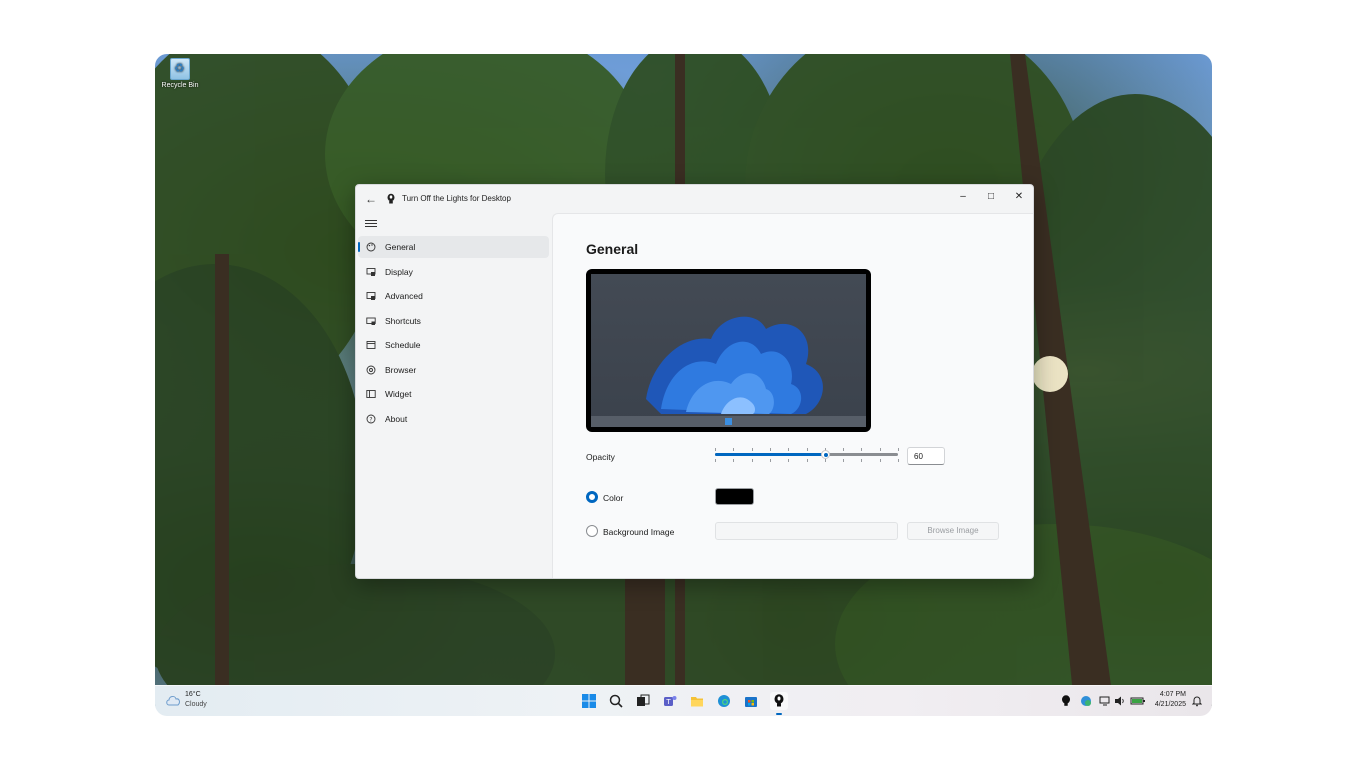 The width and height of the screenshot is (1366, 768). I want to click on store-icon, so click(751, 701).